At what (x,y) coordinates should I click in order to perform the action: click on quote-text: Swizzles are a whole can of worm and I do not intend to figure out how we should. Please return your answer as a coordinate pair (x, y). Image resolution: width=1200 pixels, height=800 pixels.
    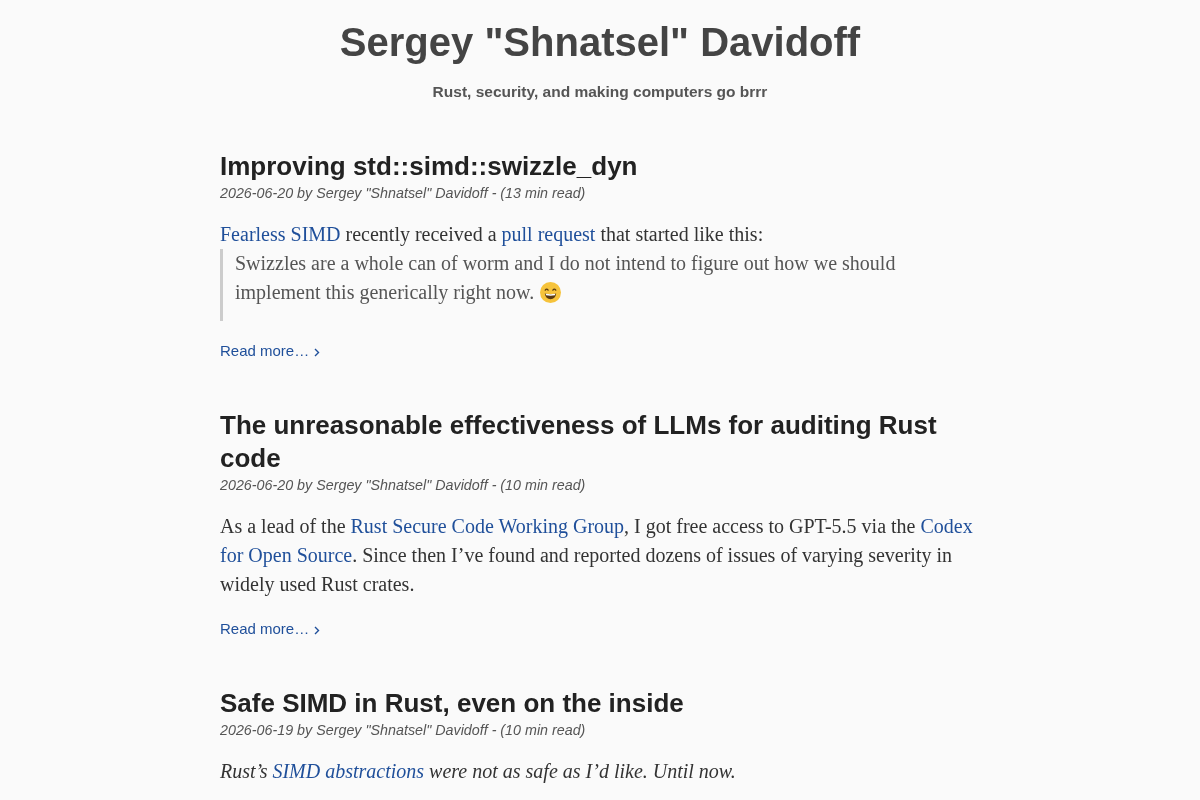
    Looking at the image, I should click on (565, 264).